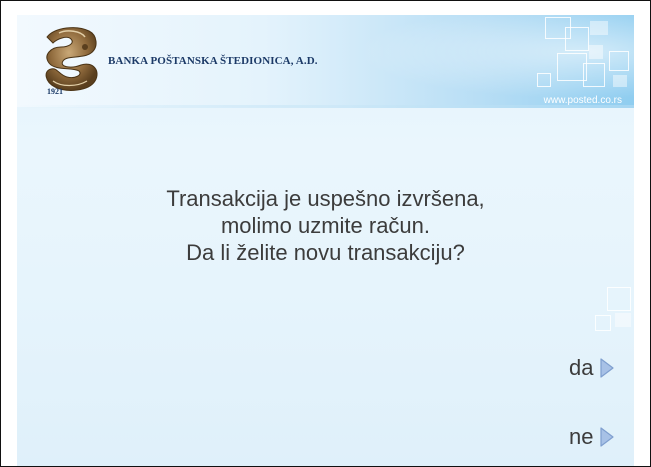 The height and width of the screenshot is (467, 651). What do you see at coordinates (55, 91) in the screenshot?
I see `svg-text: 1921` at bounding box center [55, 91].